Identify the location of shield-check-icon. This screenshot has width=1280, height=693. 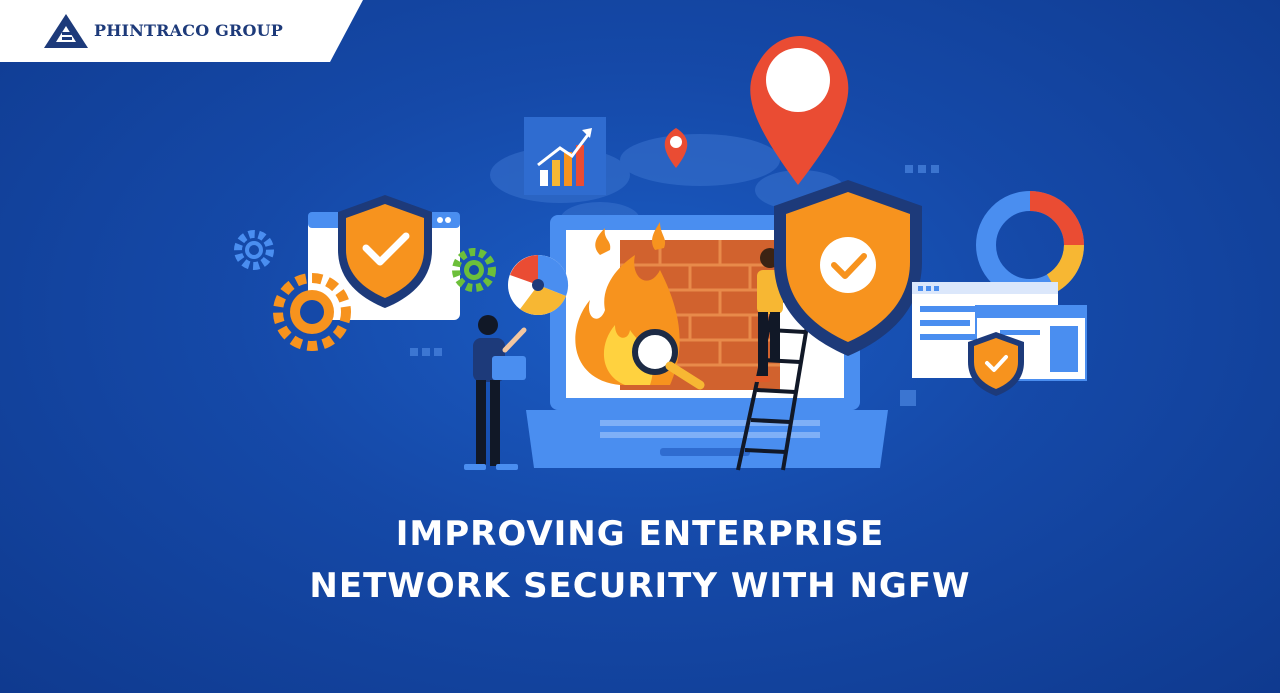
(996, 364).